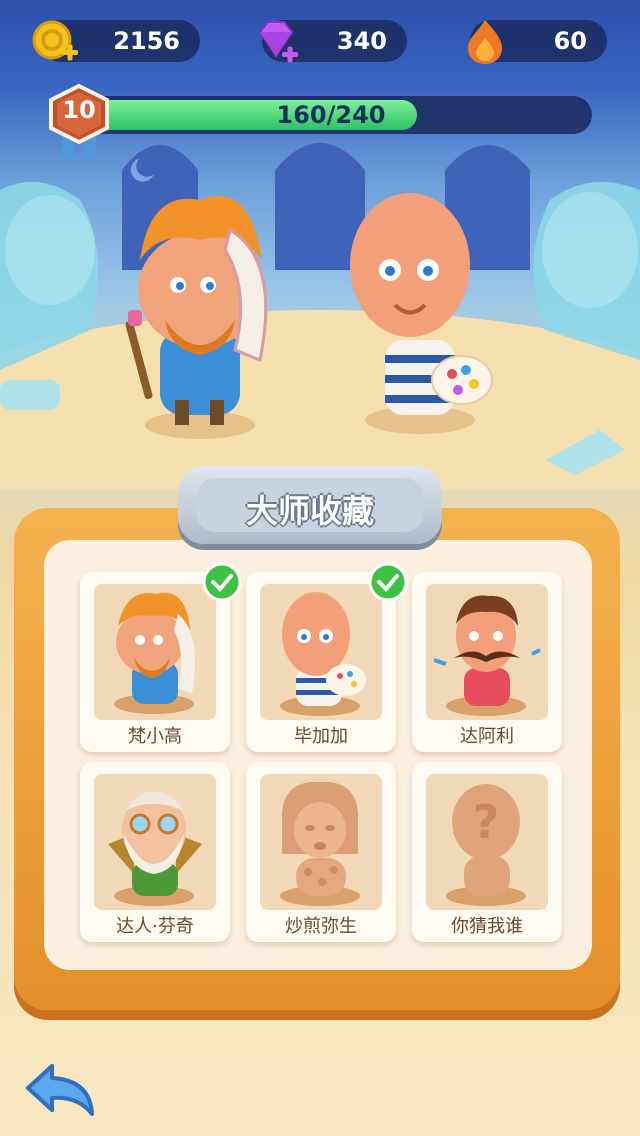 The image size is (640, 1136). Describe the element at coordinates (487, 736) in the screenshot. I see `card-name: 达阿利` at that location.